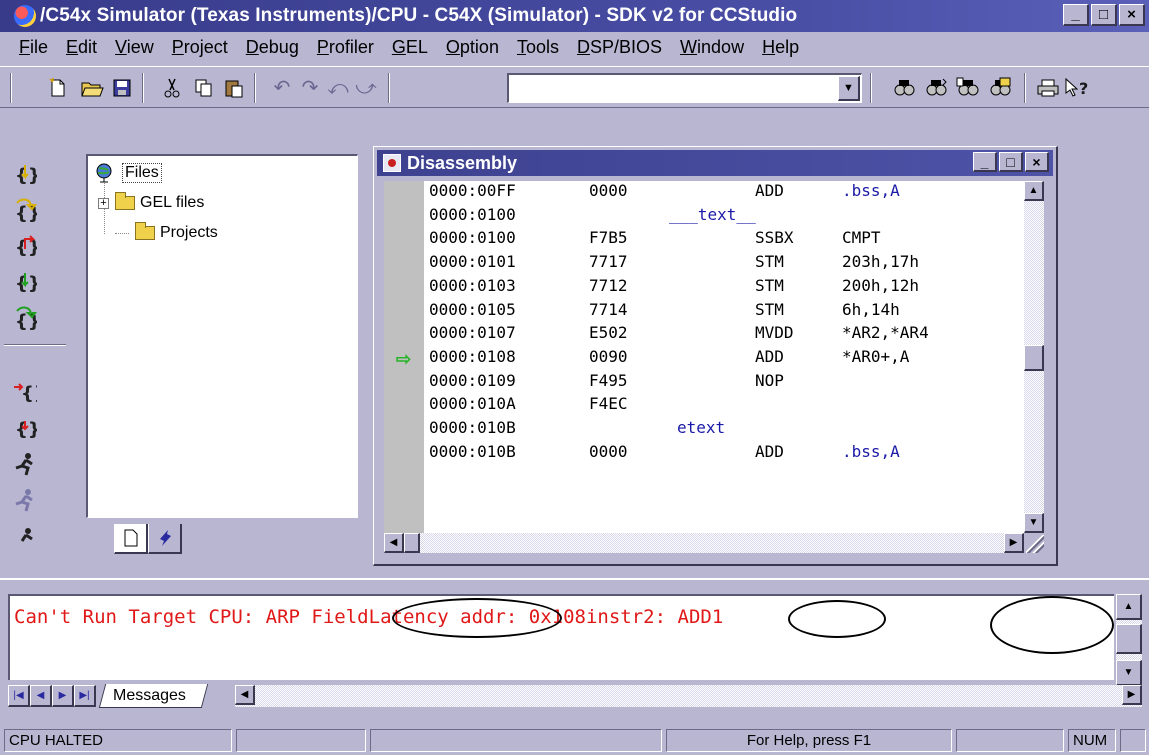 The height and width of the screenshot is (755, 1149). I want to click on opcode: 7712, so click(608, 285).